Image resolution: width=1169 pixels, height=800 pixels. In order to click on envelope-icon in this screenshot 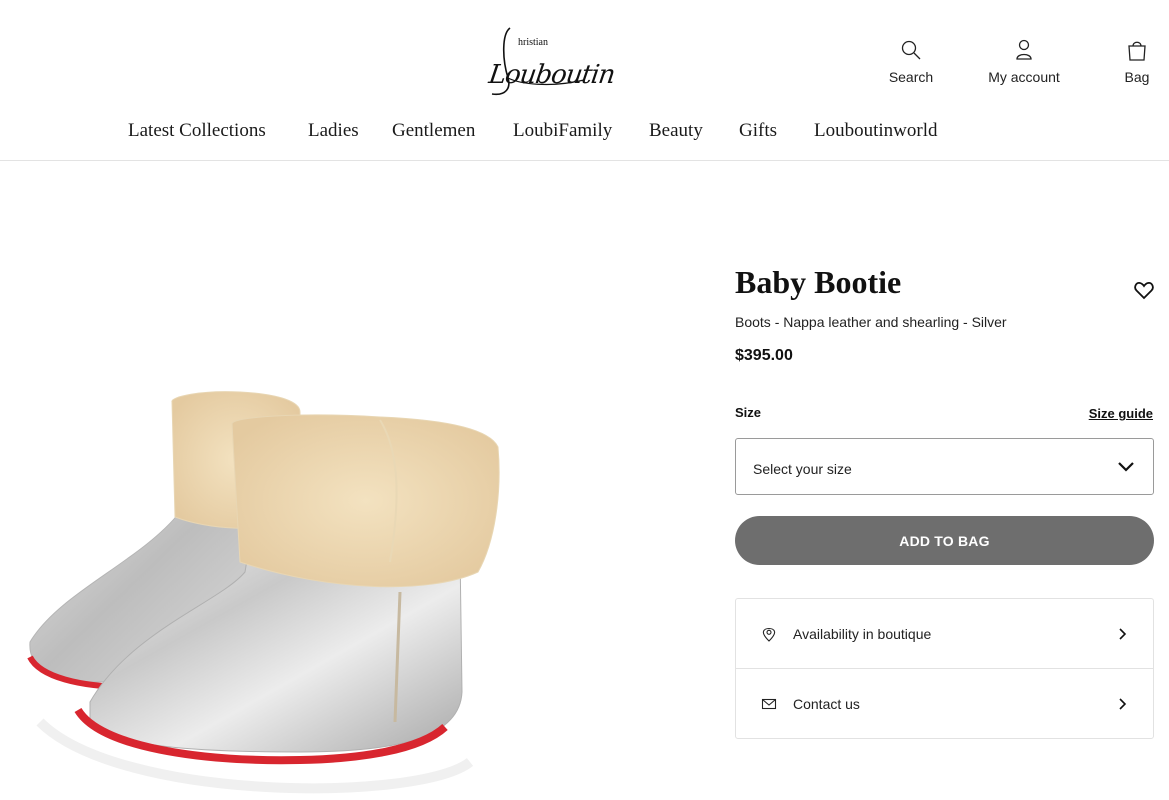, I will do `click(769, 704)`.